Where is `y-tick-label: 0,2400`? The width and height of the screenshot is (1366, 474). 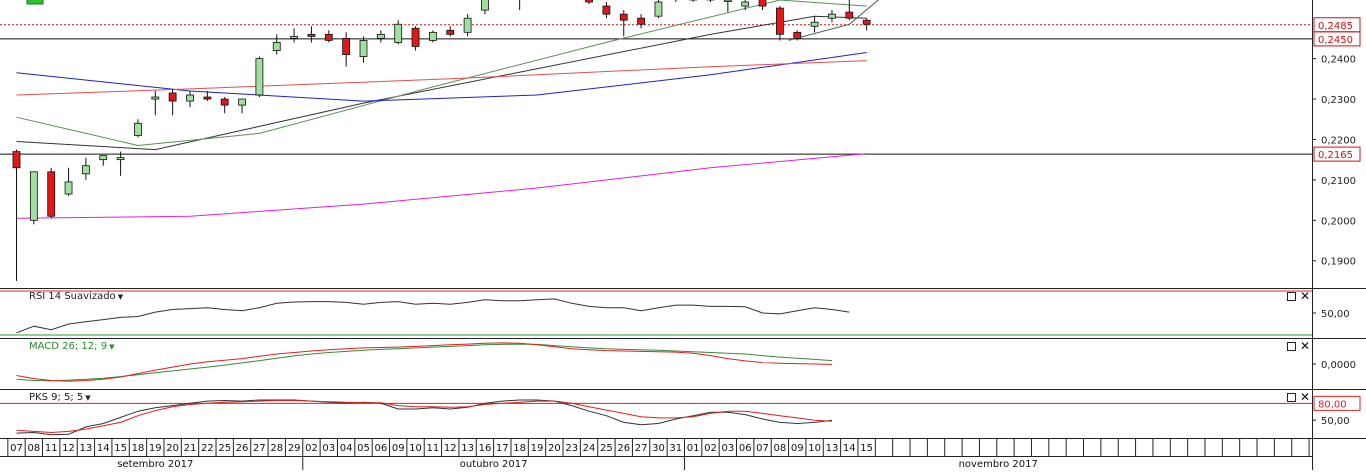
y-tick-label: 0,2400 is located at coordinates (1338, 60).